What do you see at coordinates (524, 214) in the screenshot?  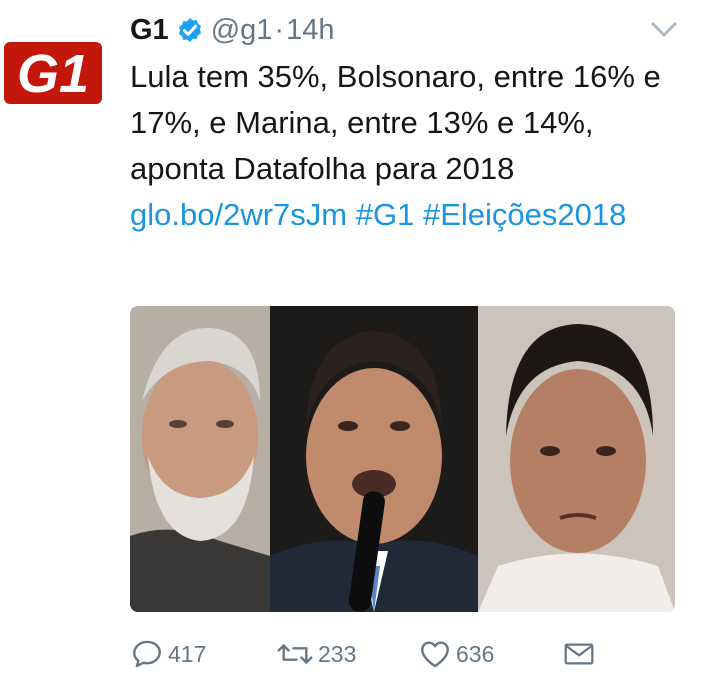 I see `hashtag-eleicoes: #Eleições2018` at bounding box center [524, 214].